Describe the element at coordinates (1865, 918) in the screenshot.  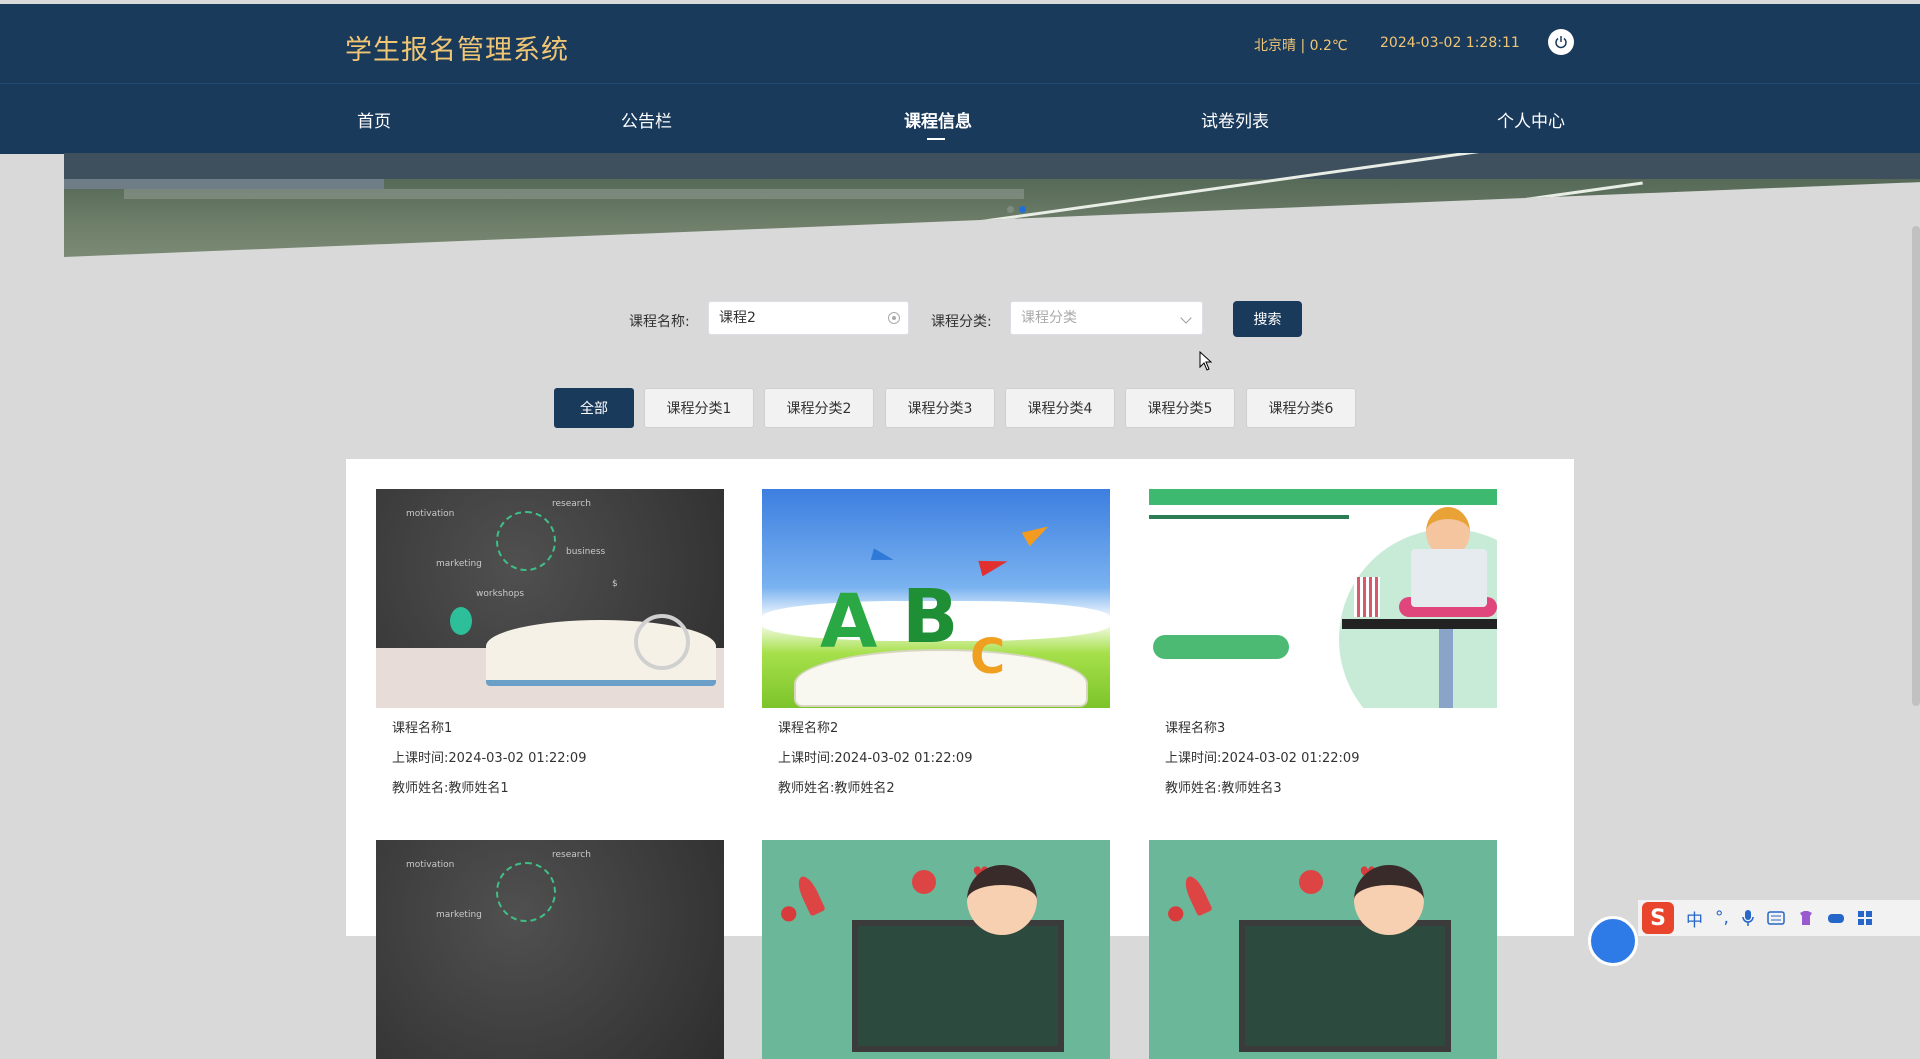
I see `grid-icon` at that location.